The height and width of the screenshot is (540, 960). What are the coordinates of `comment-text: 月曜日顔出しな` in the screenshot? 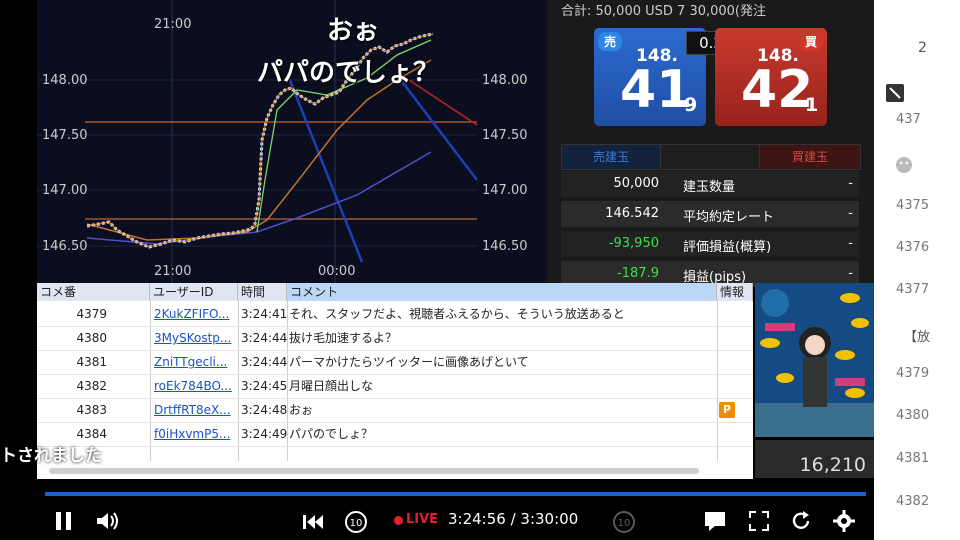 It's located at (331, 386).